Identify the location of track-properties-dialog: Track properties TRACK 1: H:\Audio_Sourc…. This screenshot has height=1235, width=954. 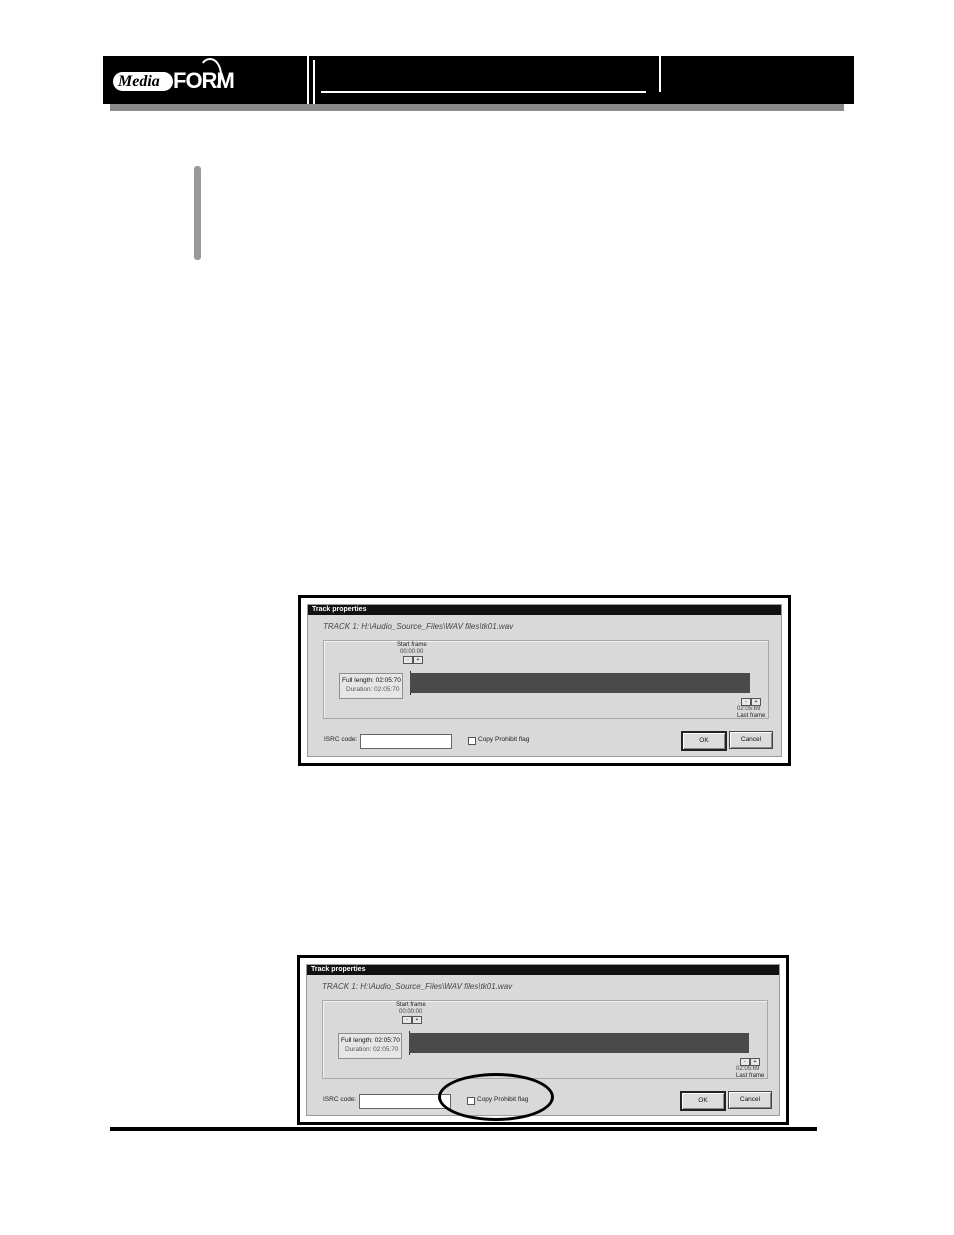
(544, 680).